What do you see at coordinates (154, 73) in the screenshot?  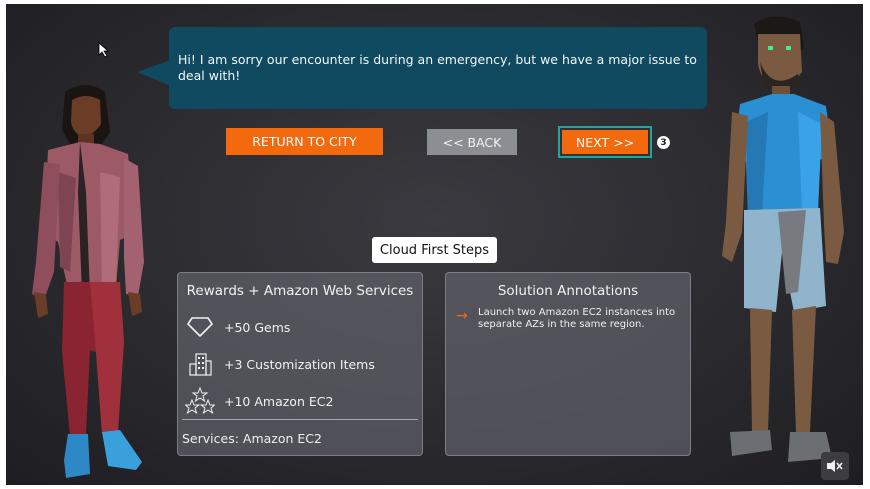 I see `speech-bubble-tail` at bounding box center [154, 73].